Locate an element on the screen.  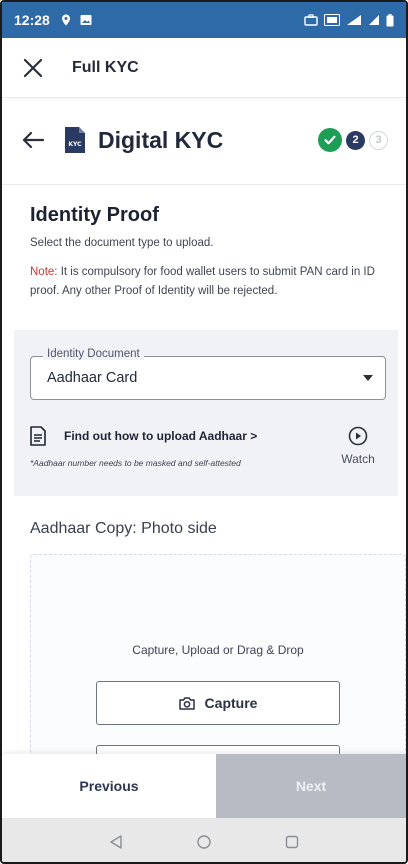
capture-button: Capture is located at coordinates (218, 703).